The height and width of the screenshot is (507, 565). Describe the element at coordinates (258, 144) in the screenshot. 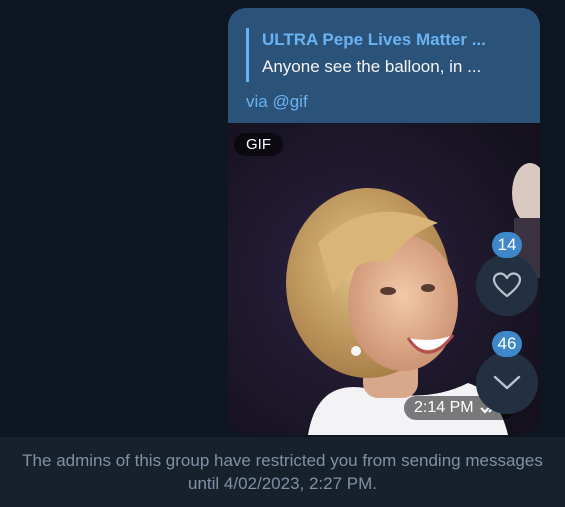

I see `gif-badge: GIF` at that location.